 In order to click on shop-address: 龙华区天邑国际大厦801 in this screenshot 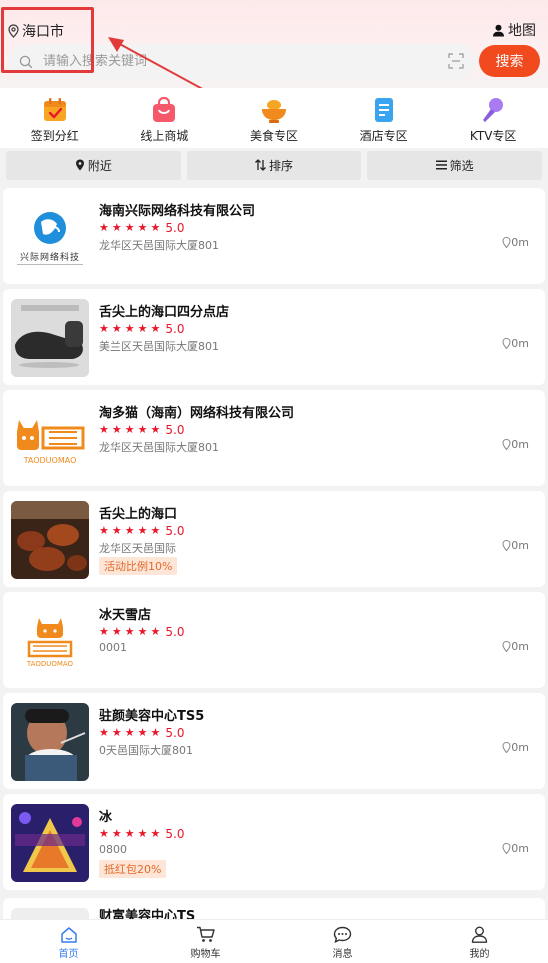, I will do `click(159, 245)`.